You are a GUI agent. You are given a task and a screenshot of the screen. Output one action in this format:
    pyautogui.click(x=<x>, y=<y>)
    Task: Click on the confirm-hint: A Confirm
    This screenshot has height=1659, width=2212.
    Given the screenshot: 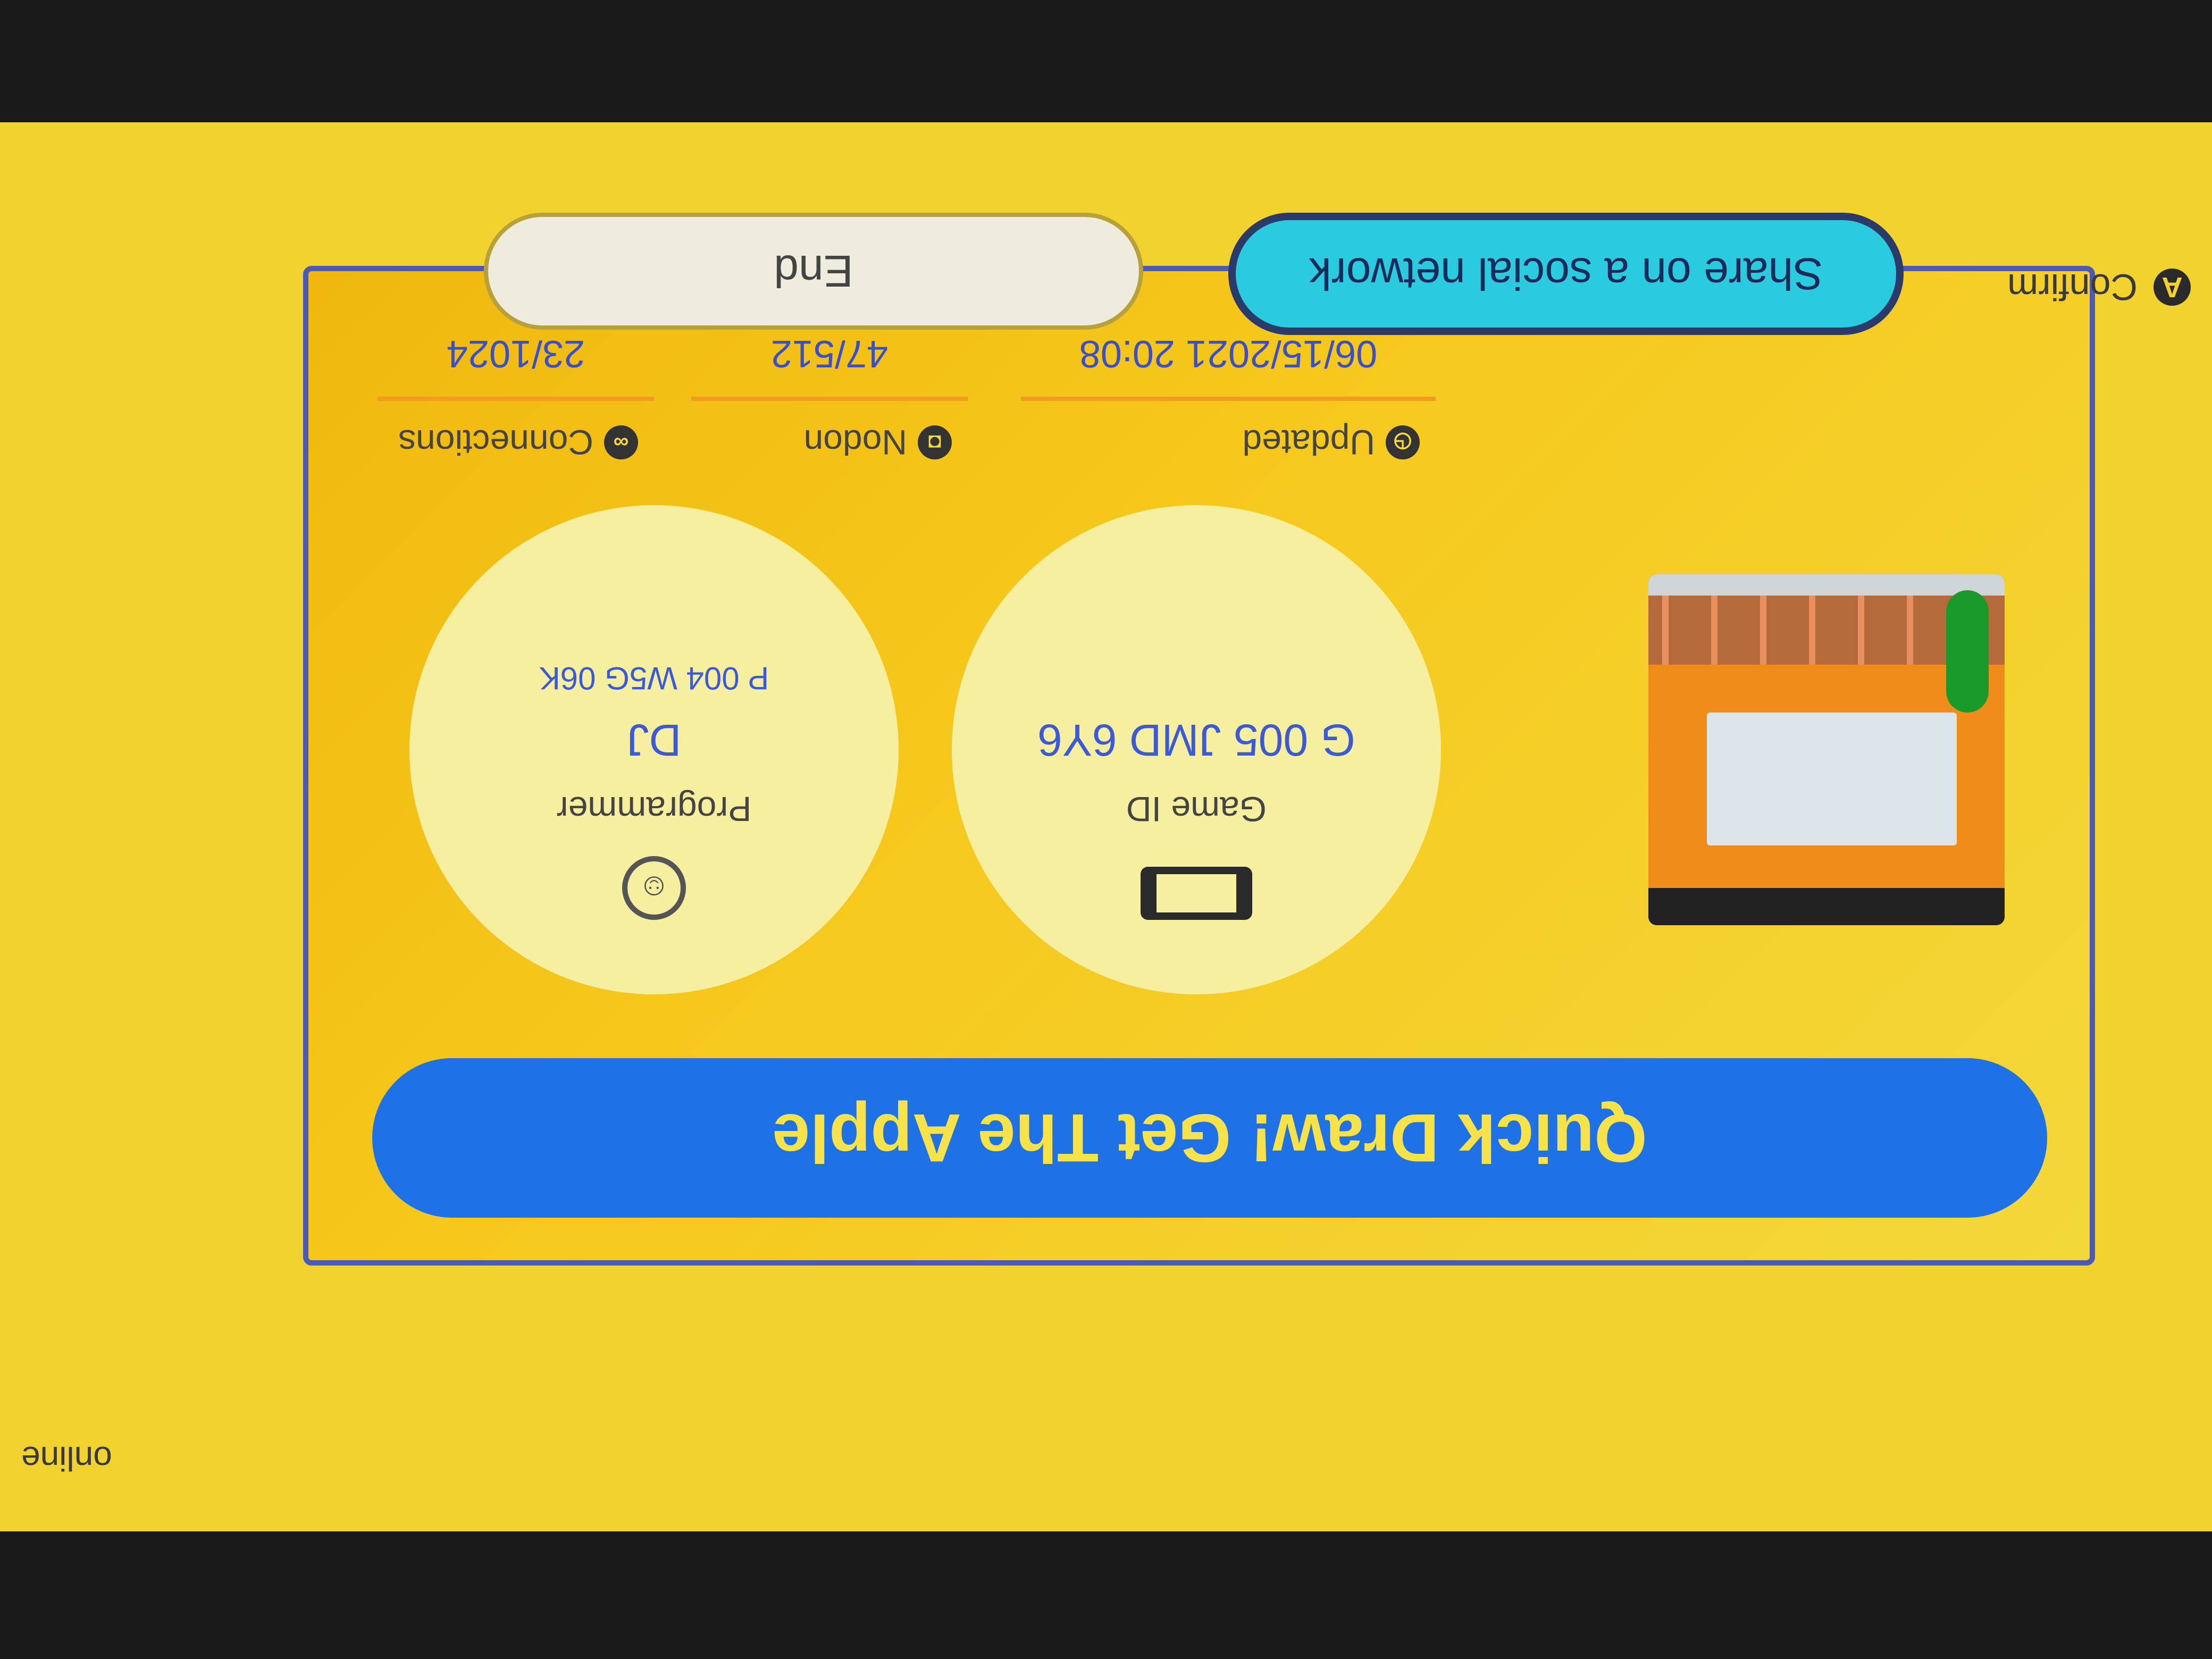 What is the action you would take?
    pyautogui.click(x=2099, y=287)
    